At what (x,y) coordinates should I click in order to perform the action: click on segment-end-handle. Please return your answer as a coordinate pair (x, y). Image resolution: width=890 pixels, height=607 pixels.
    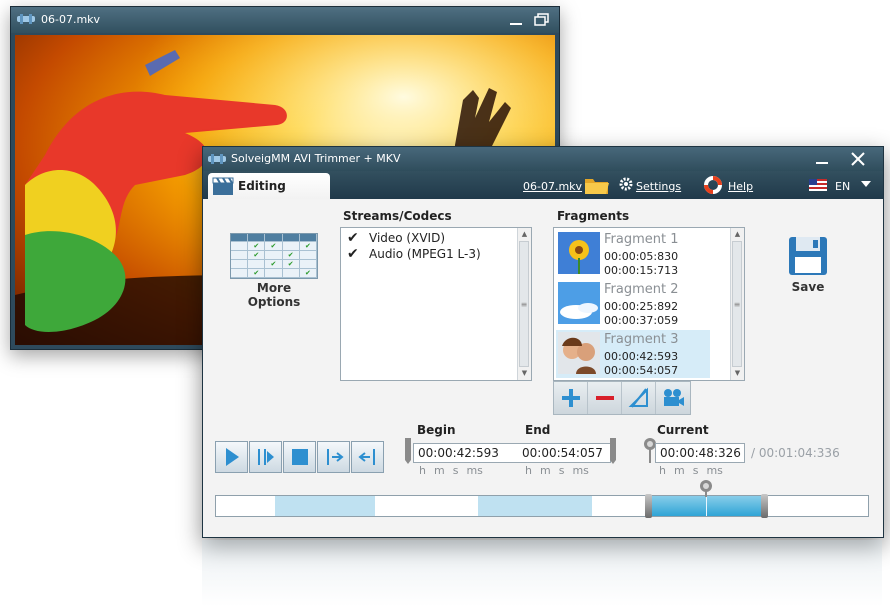
    Looking at the image, I should click on (764, 506).